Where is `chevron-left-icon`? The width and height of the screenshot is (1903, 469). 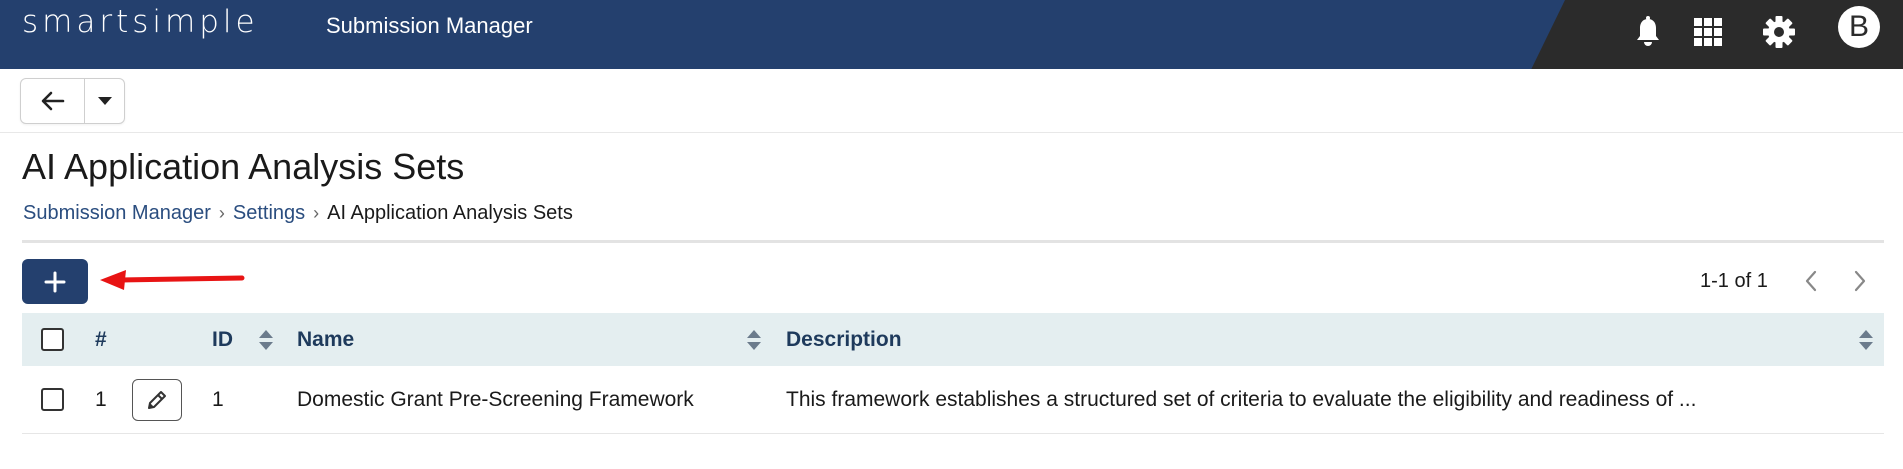
chevron-left-icon is located at coordinates (1811, 281).